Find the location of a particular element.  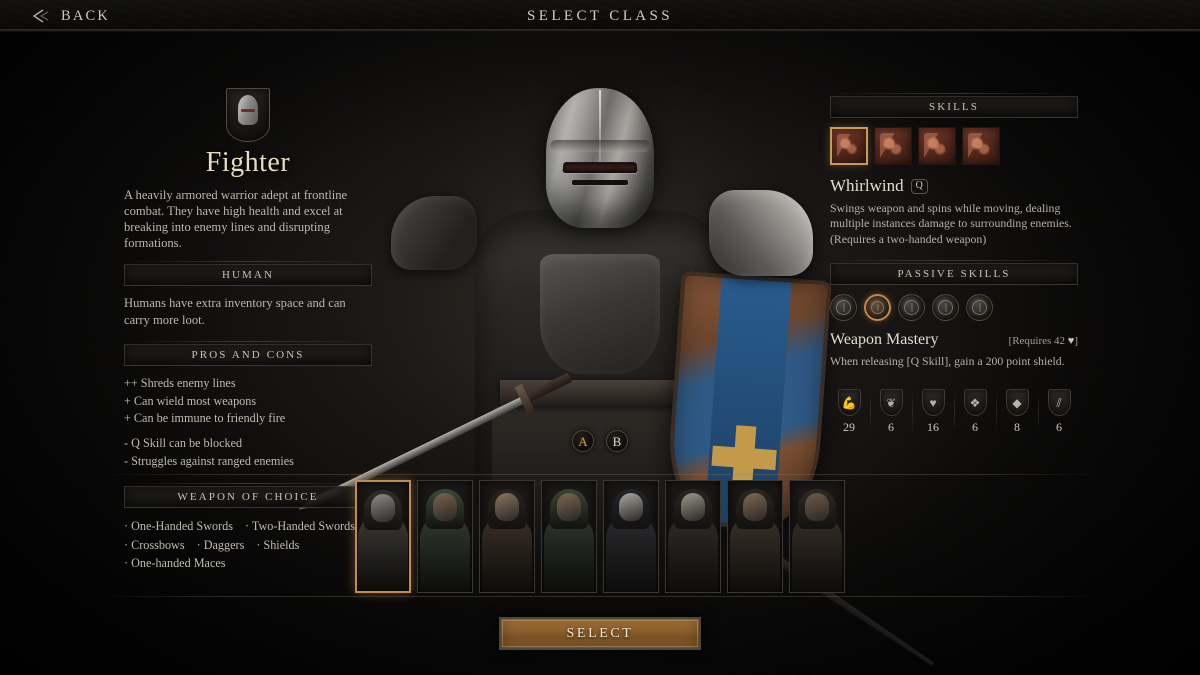

class-emblem-icon is located at coordinates (248, 115).